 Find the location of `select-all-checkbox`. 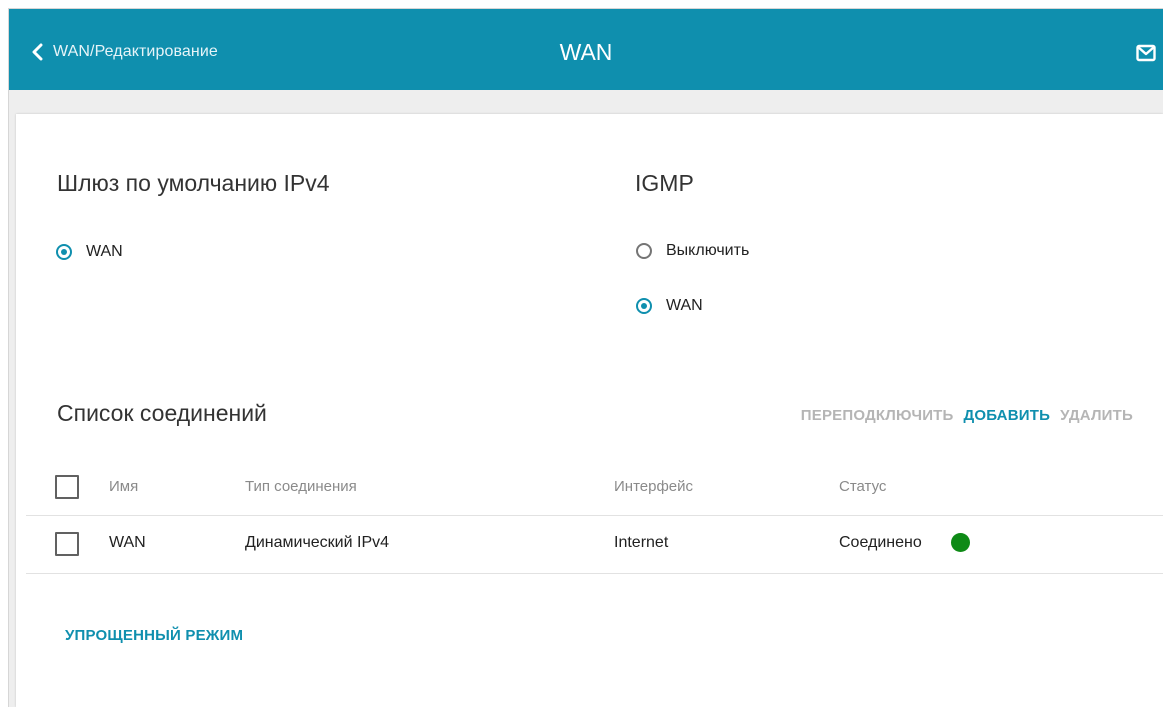

select-all-checkbox is located at coordinates (67, 487).